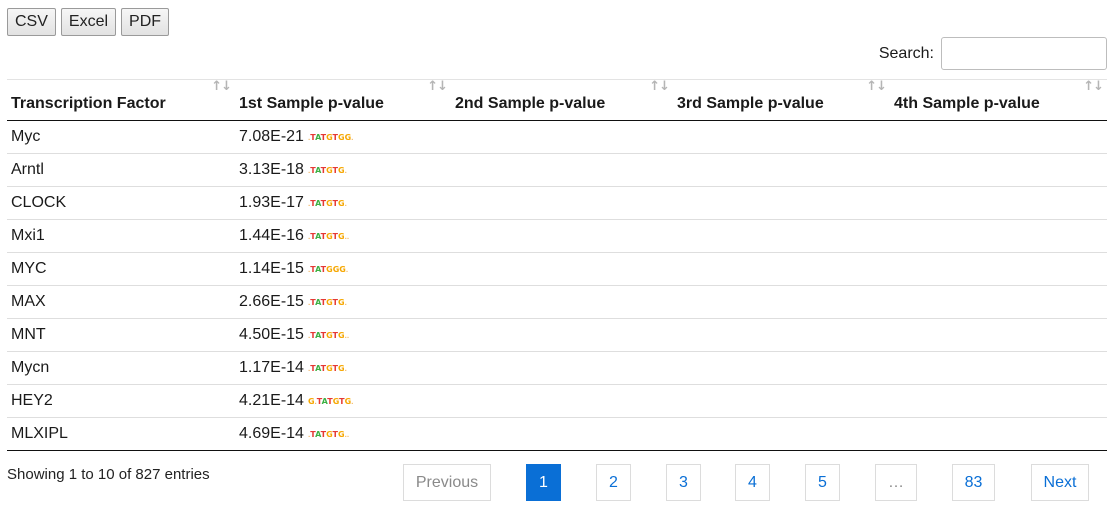 The image size is (1115, 511). I want to click on previous-page-button: Previous, so click(447, 482).